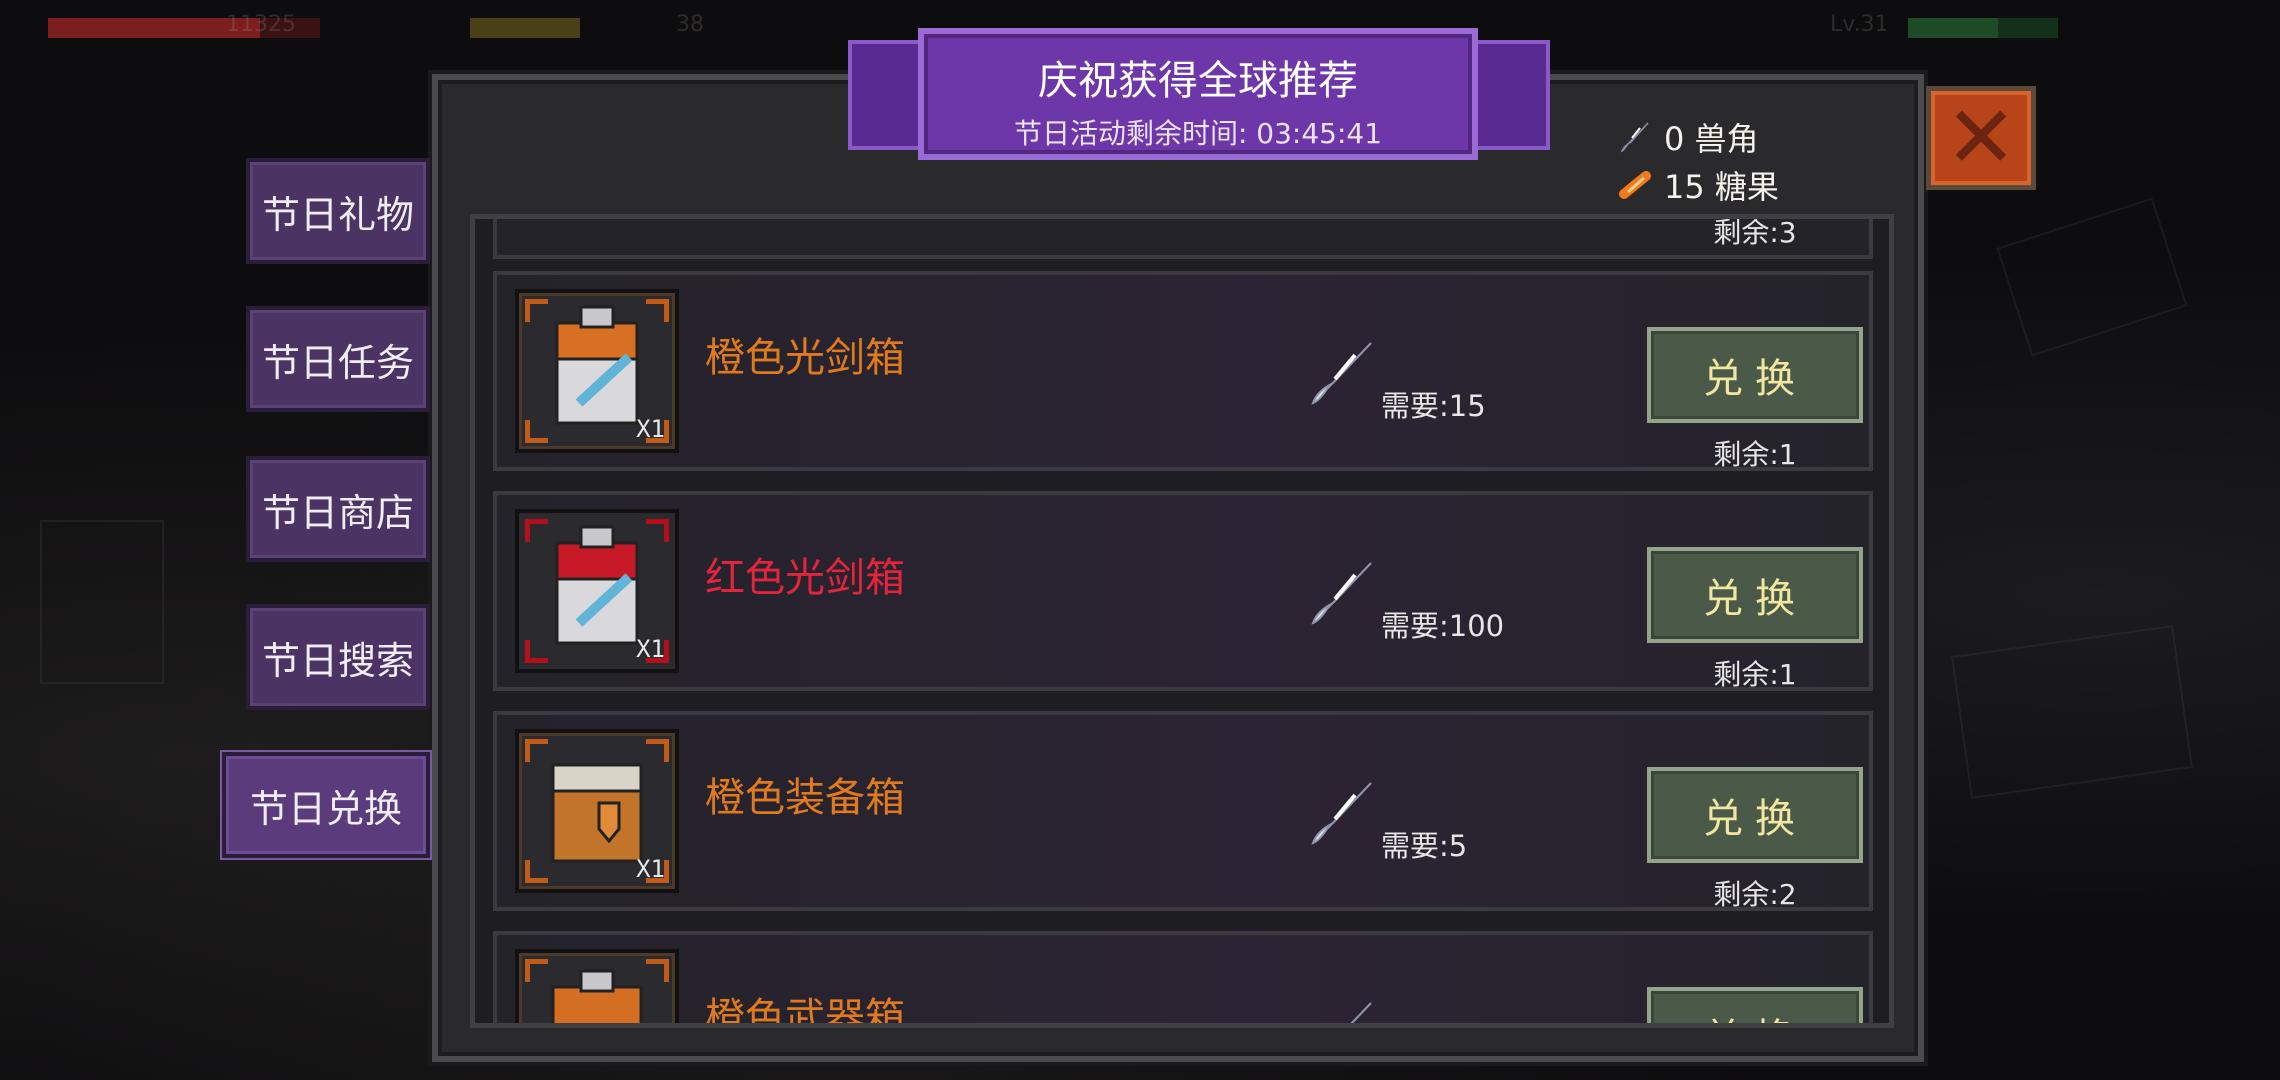 The height and width of the screenshot is (1080, 2280). I want to click on tab-label: 节日任务, so click(337, 362).